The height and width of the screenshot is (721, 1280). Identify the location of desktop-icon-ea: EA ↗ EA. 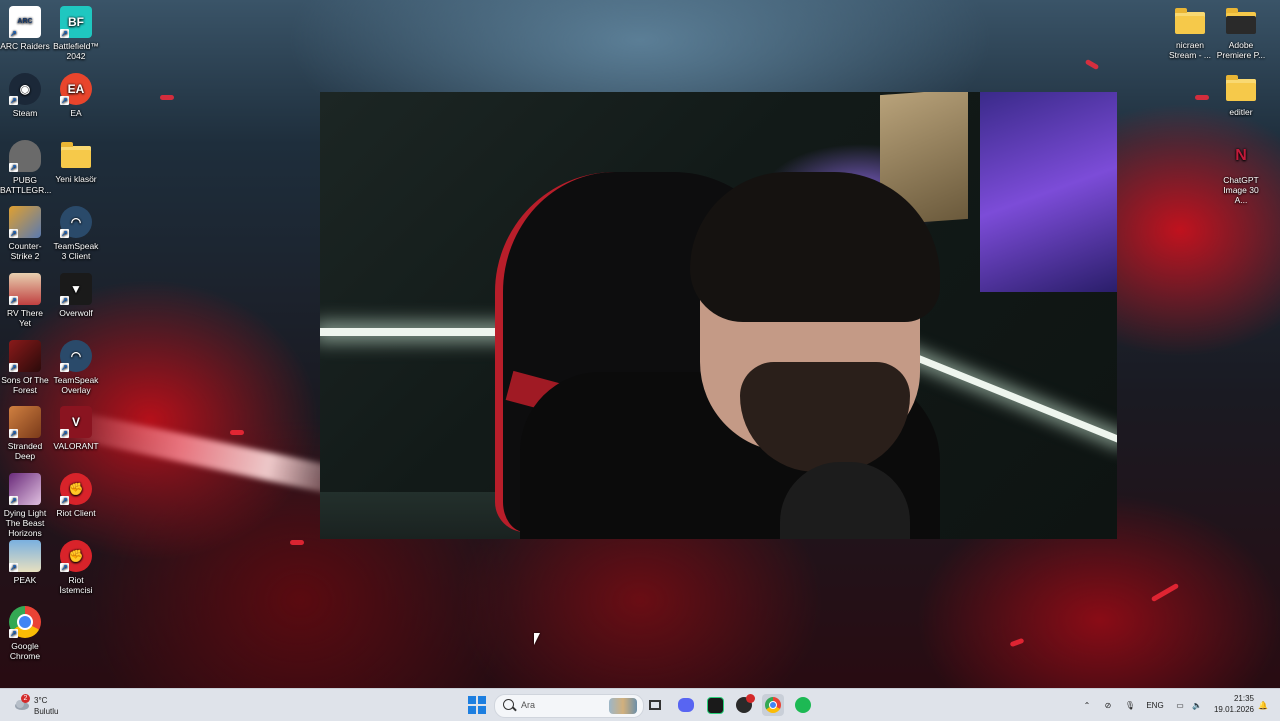
(76, 95).